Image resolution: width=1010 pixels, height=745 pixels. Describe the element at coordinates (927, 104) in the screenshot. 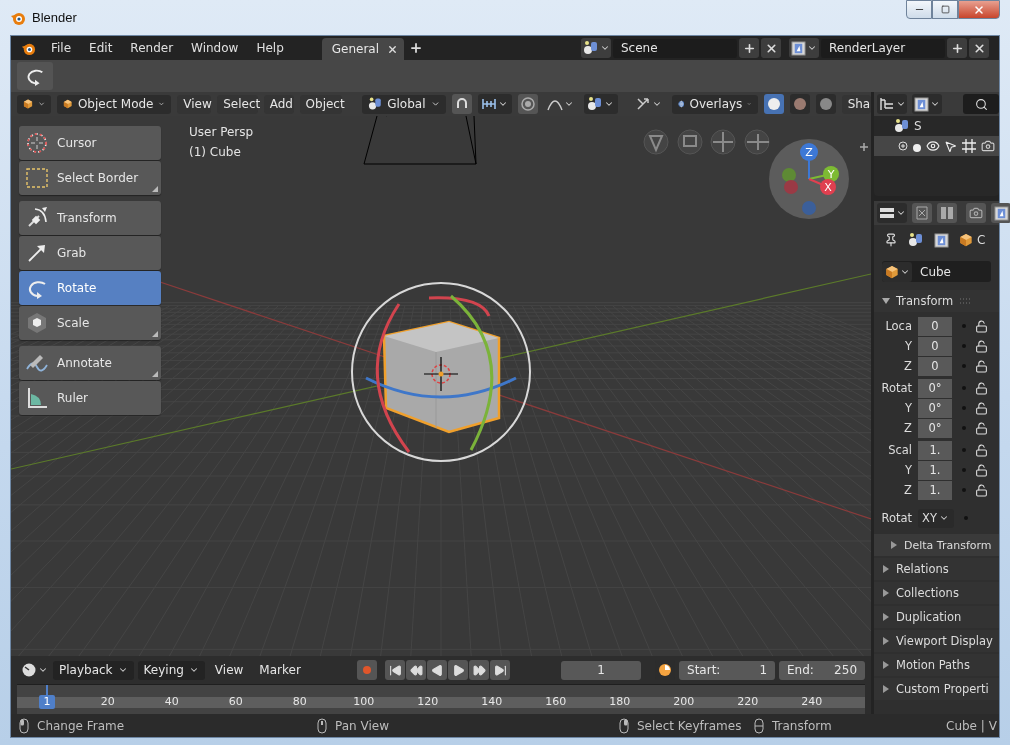

I see `display-mode-dropdown` at that location.